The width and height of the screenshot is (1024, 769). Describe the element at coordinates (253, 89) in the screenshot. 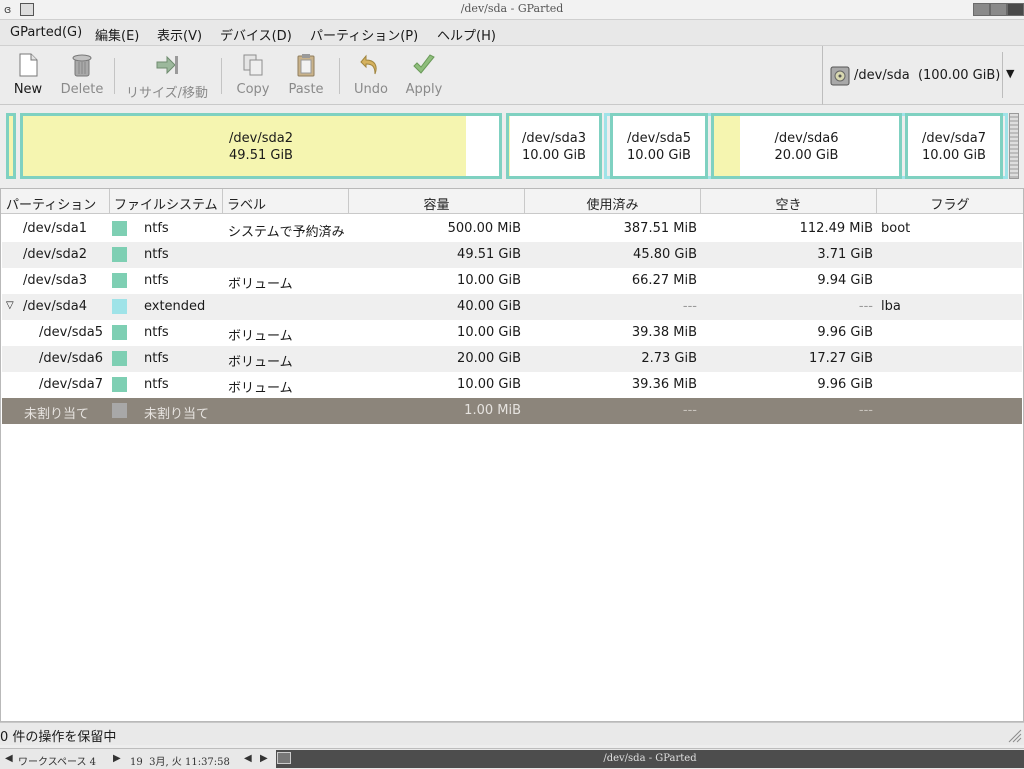

I see `copy-label: Copy` at that location.